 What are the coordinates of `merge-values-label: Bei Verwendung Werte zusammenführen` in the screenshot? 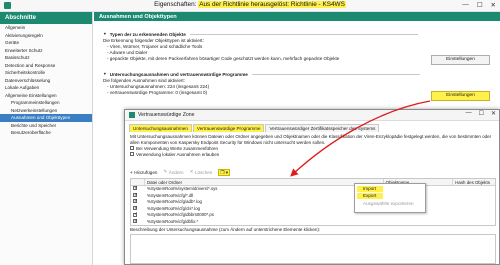 It's located at (177, 149).